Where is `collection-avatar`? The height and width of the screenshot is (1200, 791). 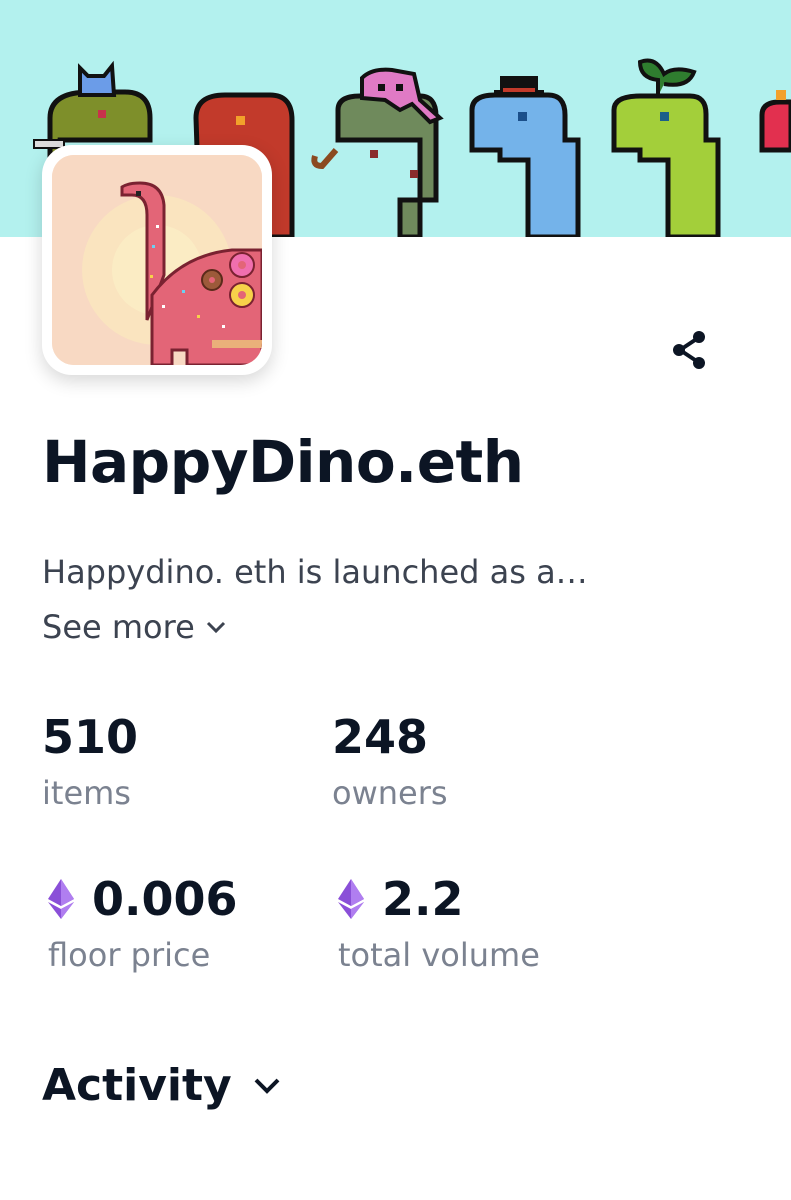
collection-avatar is located at coordinates (157, 260).